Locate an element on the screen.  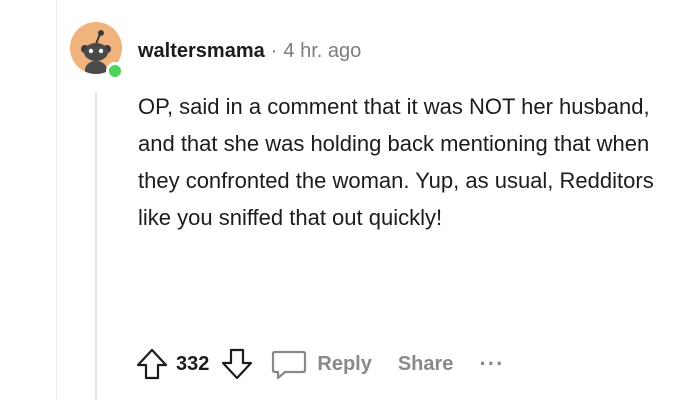
share-button: Share is located at coordinates (426, 364).